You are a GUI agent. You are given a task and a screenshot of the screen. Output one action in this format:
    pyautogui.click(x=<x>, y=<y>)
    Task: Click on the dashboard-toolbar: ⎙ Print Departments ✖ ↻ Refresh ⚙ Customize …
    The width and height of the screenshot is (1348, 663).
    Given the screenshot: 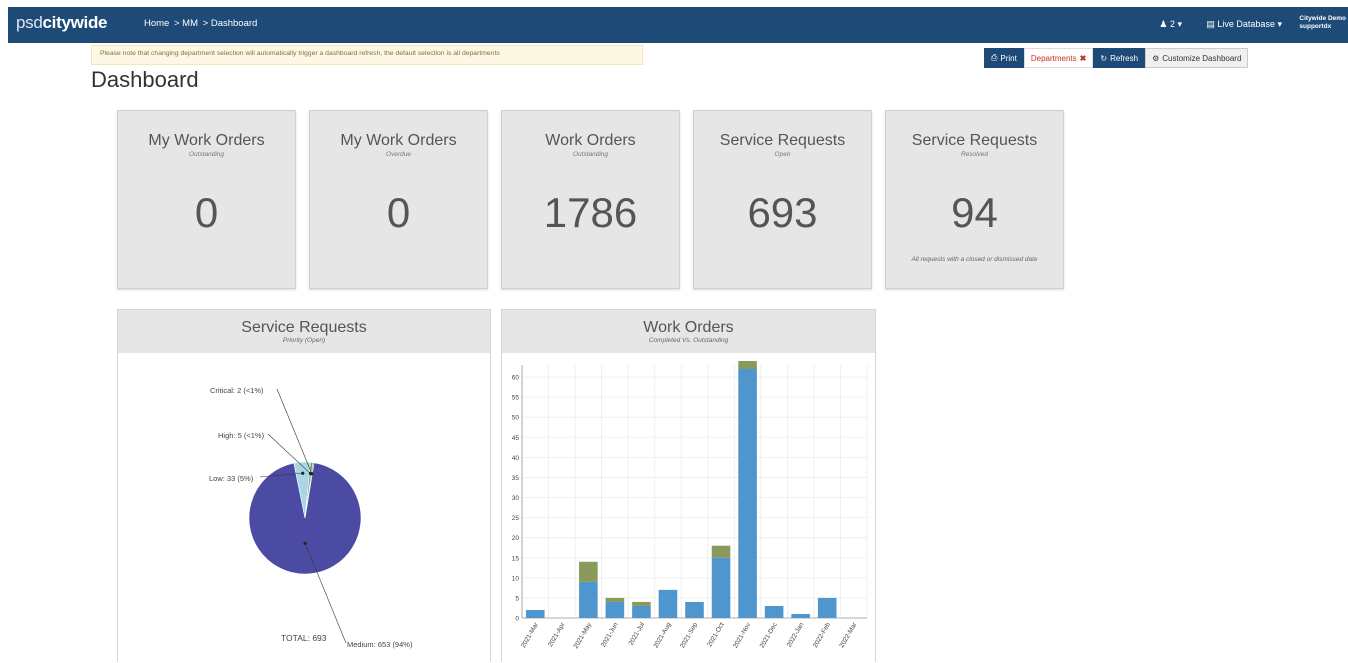 What is the action you would take?
    pyautogui.click(x=1116, y=58)
    